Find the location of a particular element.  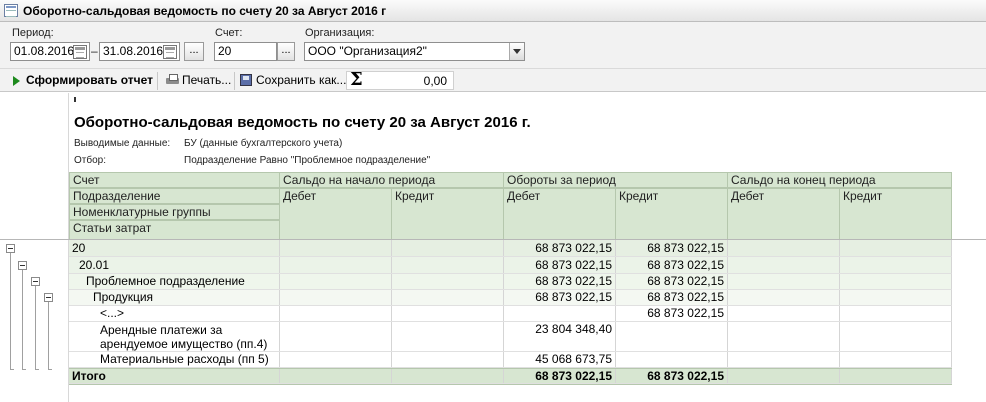

report-window-icon is located at coordinates (11, 10).